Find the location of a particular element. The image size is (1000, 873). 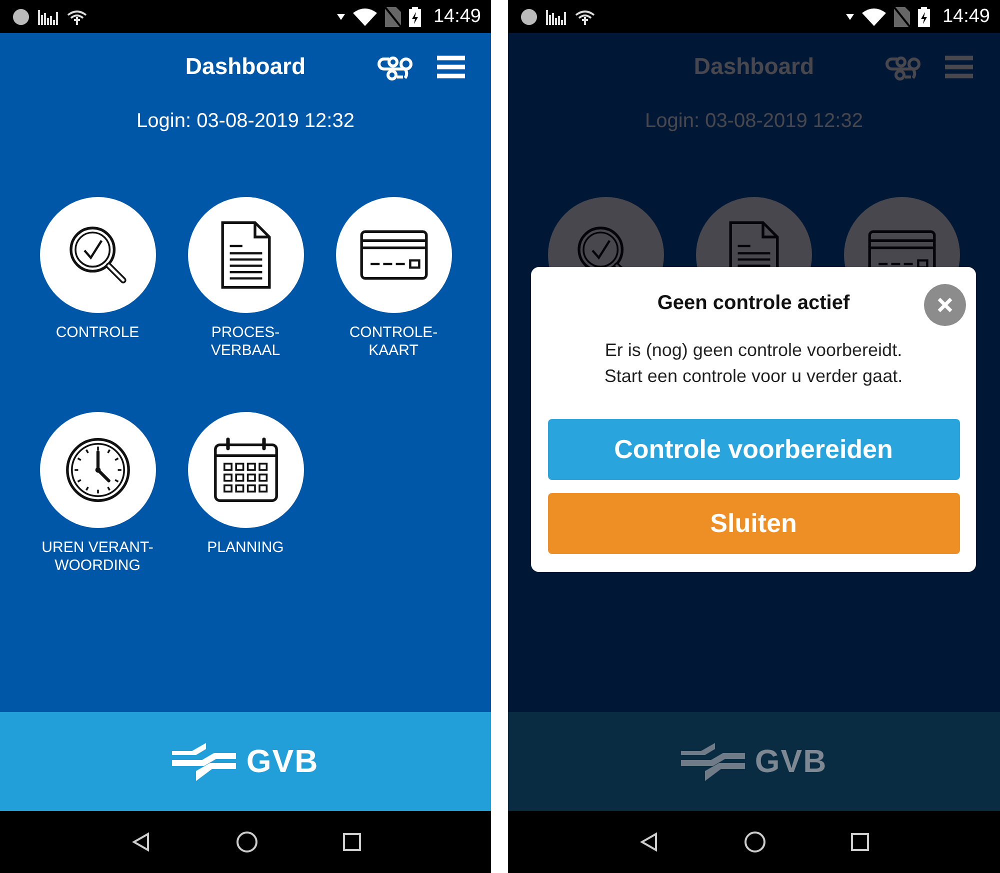

tile-label: CONTROLE is located at coordinates (98, 333).